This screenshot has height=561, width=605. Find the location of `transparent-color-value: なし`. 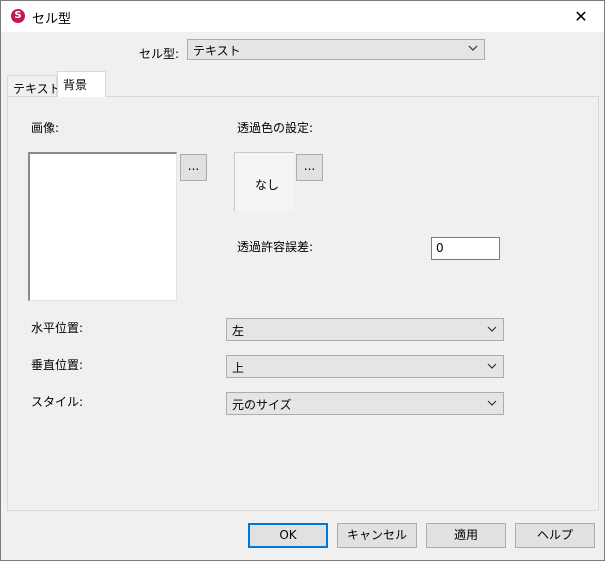

transparent-color-value: なし is located at coordinates (267, 185).